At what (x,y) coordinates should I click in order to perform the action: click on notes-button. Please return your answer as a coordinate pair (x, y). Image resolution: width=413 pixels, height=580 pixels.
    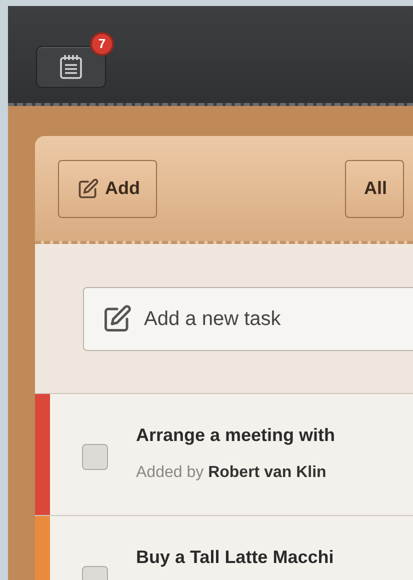
    Looking at the image, I should click on (71, 67).